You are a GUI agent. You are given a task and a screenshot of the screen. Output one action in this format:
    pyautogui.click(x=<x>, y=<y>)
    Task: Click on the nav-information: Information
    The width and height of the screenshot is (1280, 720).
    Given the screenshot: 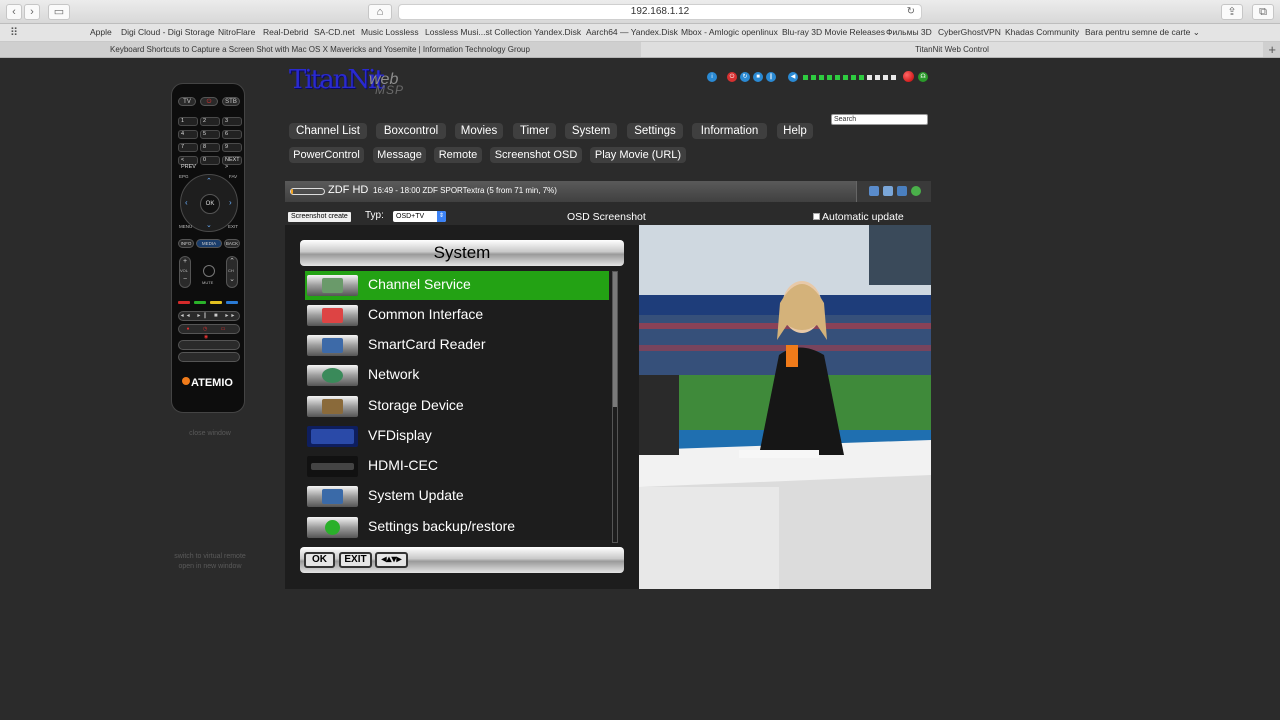 What is the action you would take?
    pyautogui.click(x=729, y=131)
    